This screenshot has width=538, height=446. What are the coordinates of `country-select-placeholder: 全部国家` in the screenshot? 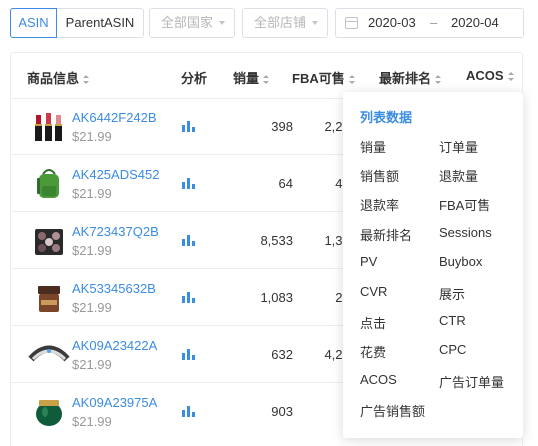 It's located at (187, 22).